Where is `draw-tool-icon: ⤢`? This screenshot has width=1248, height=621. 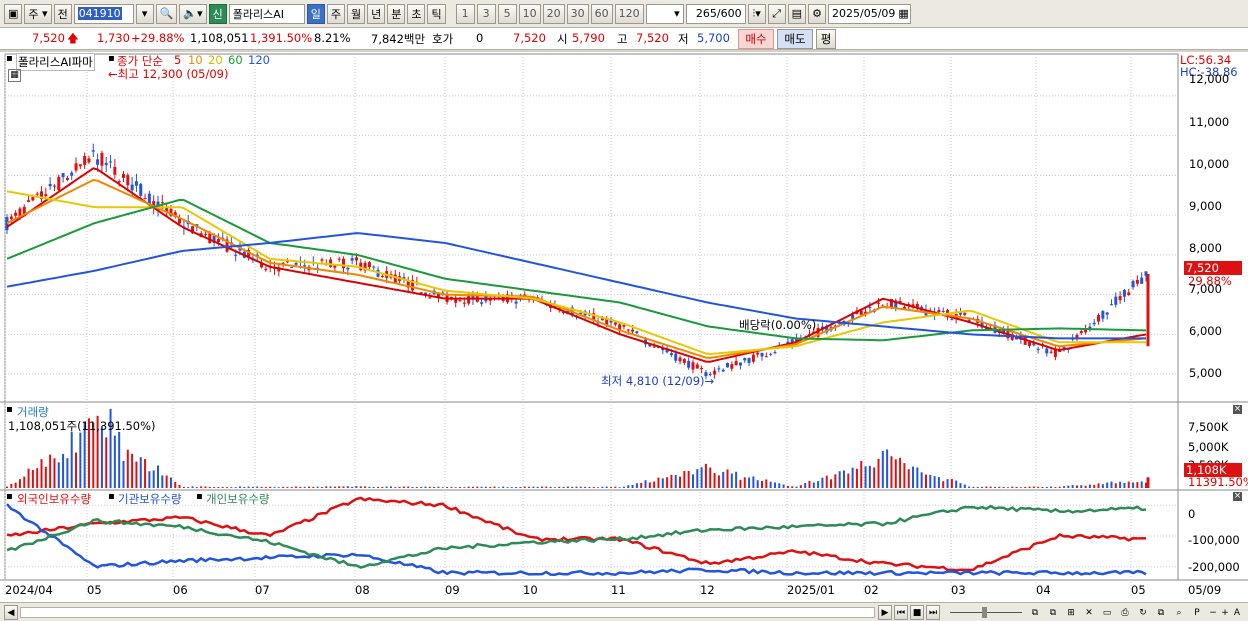 draw-tool-icon: ⤢ is located at coordinates (776, 13).